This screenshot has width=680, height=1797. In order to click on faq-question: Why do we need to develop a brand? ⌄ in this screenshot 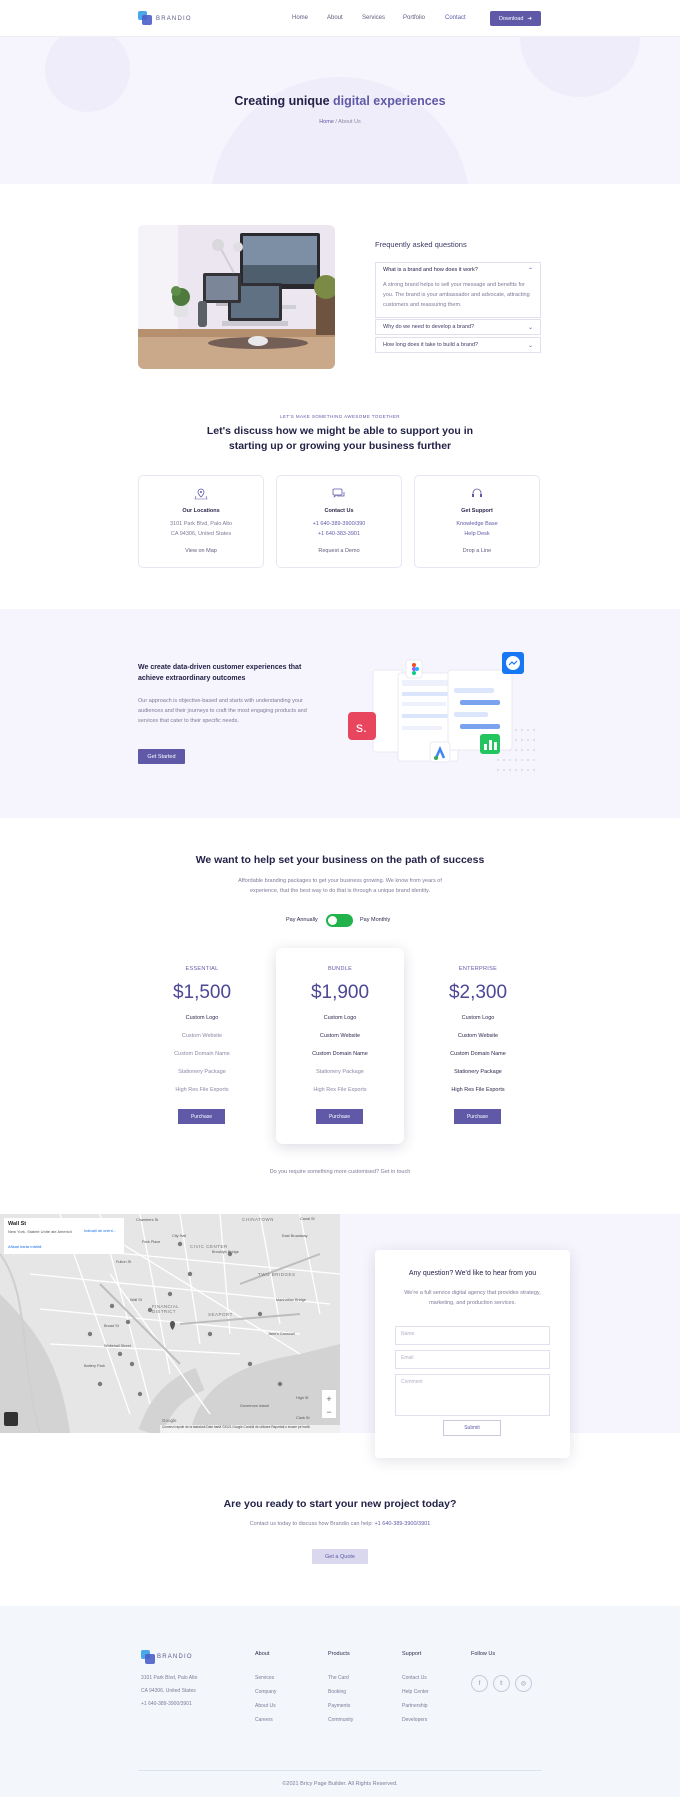, I will do `click(458, 327)`.